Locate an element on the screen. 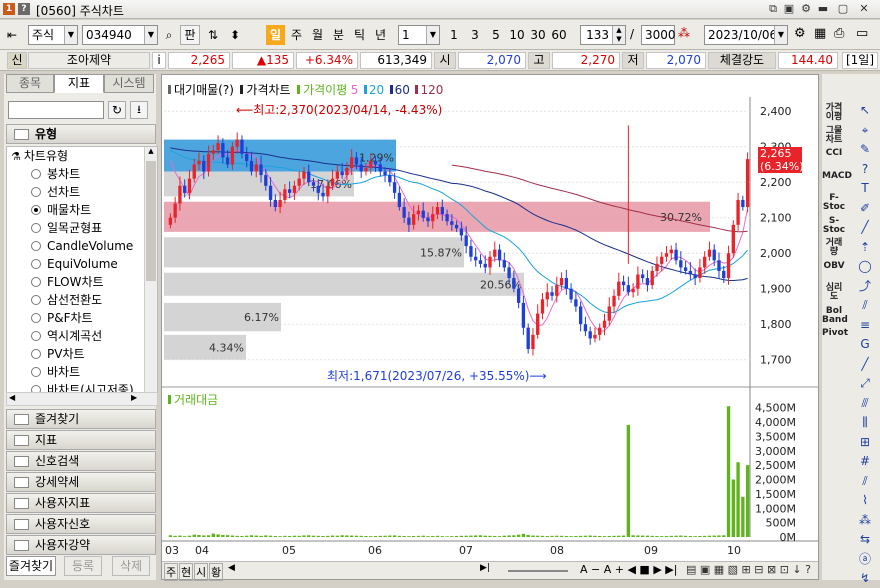 This screenshot has width=880, height=588. save-icon: ▣ is located at coordinates (789, 9).